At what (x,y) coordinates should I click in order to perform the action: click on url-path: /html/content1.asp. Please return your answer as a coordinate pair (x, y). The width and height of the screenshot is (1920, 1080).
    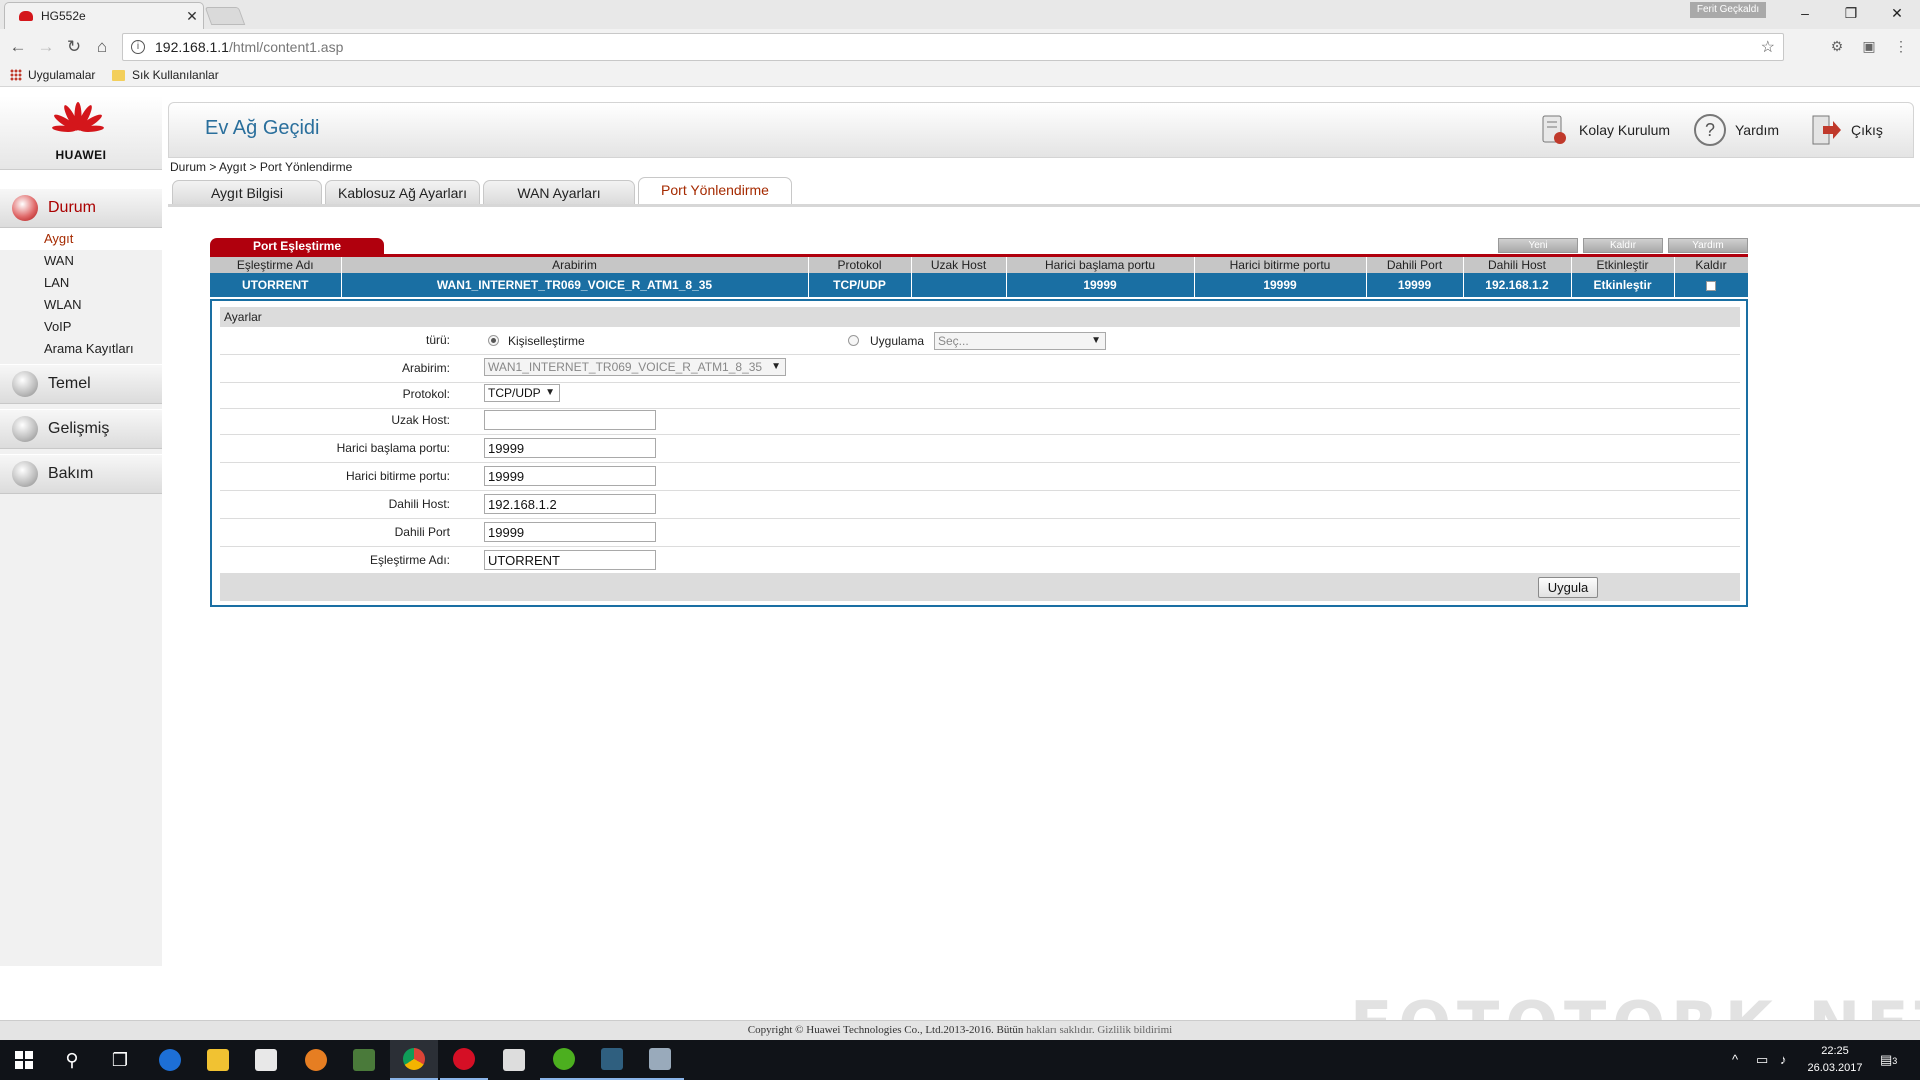
    Looking at the image, I should click on (286, 47).